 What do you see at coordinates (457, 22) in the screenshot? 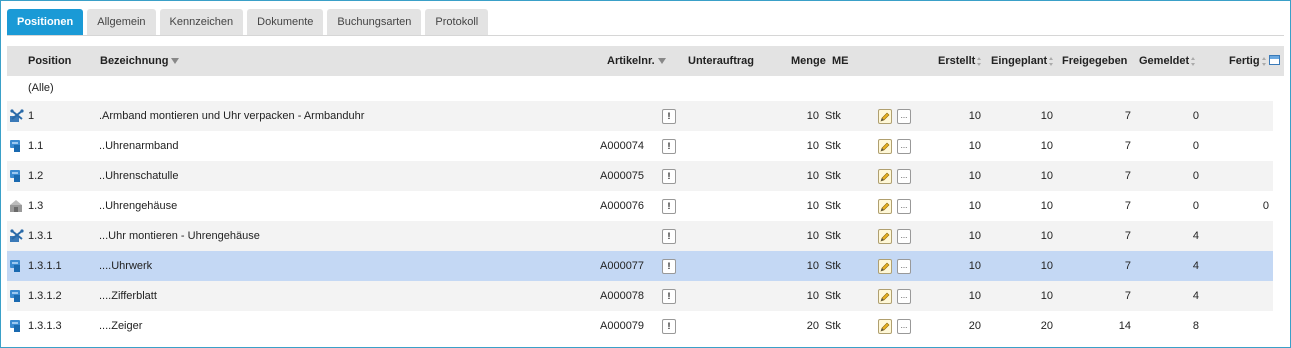
I see `tab-protokoll: Protokoll` at bounding box center [457, 22].